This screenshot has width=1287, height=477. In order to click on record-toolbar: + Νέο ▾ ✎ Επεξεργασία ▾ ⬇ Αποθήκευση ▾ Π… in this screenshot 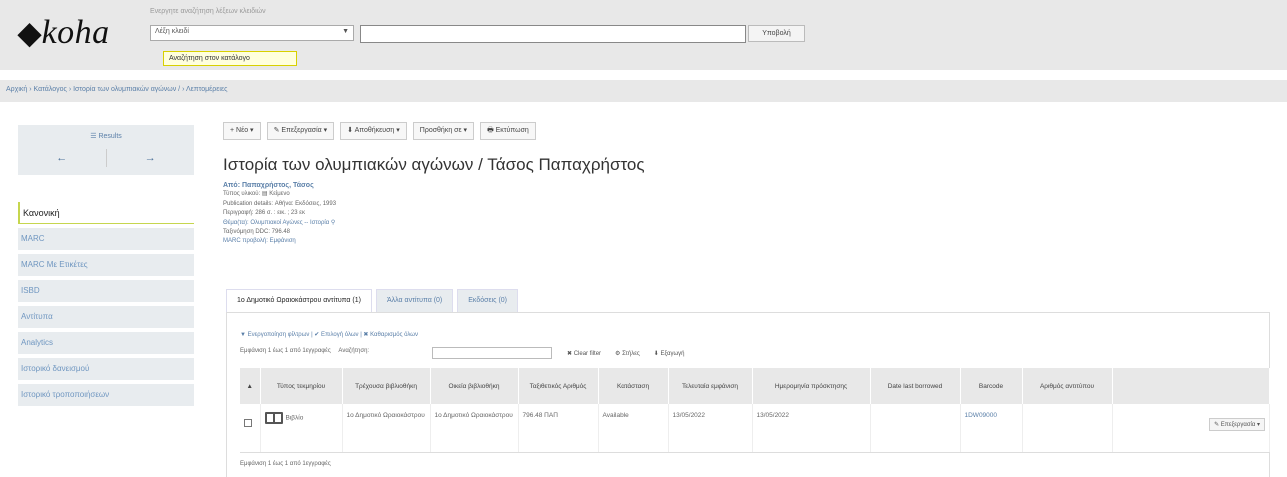, I will do `click(379, 131)`.